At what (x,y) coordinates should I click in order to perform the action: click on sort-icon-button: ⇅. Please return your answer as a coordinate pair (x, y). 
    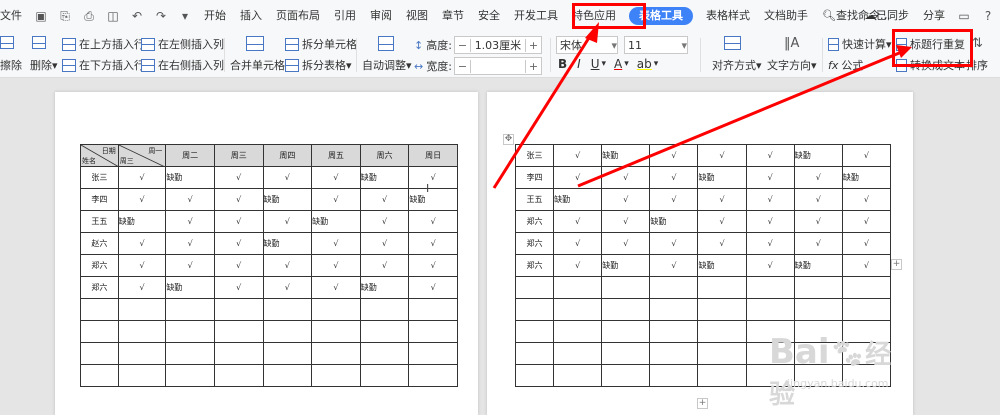
    Looking at the image, I should click on (977, 43).